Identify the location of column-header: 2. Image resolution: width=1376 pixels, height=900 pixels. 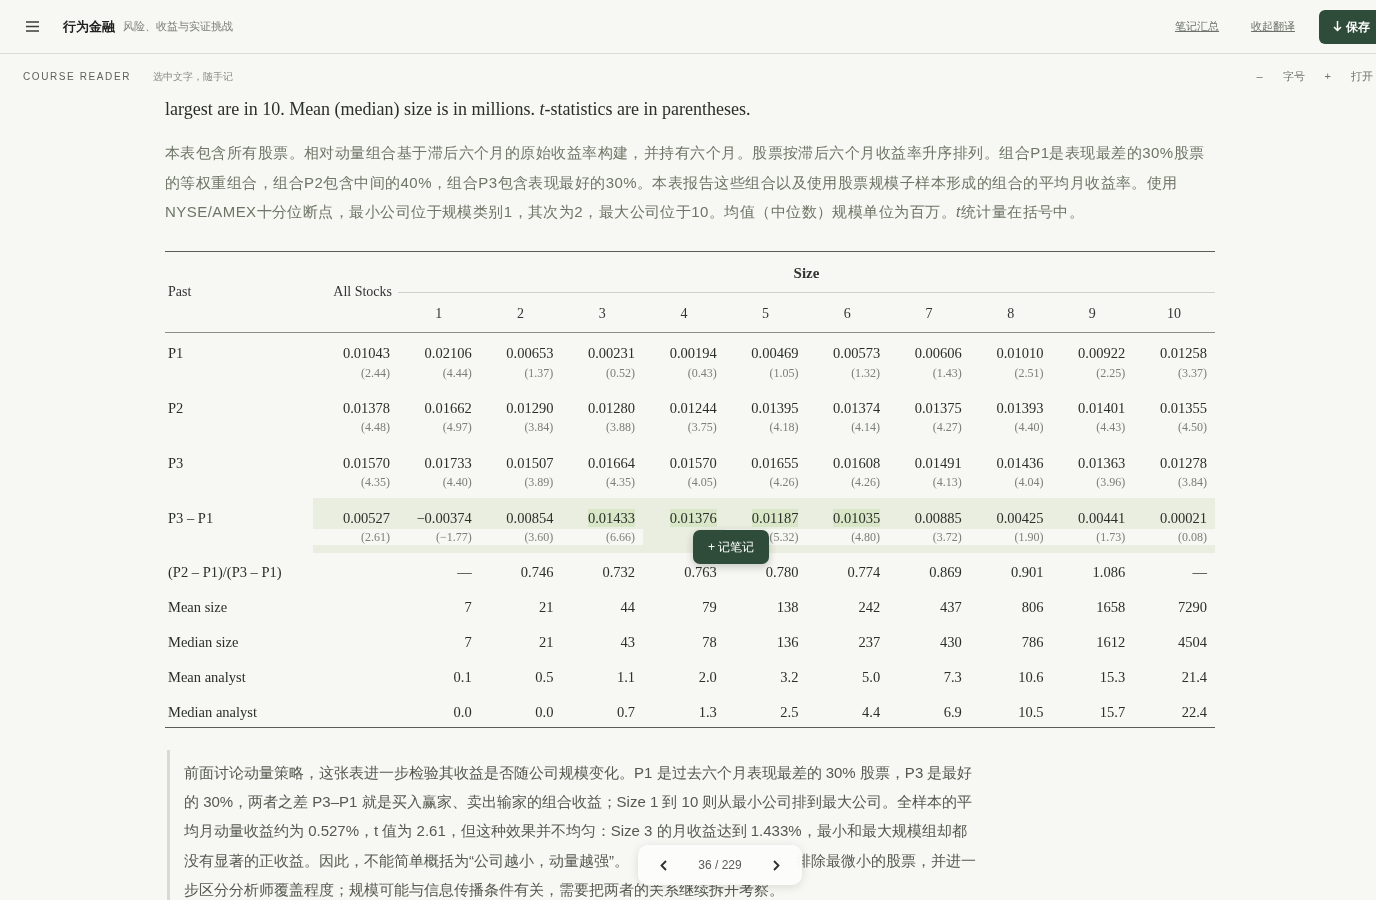
(521, 313).